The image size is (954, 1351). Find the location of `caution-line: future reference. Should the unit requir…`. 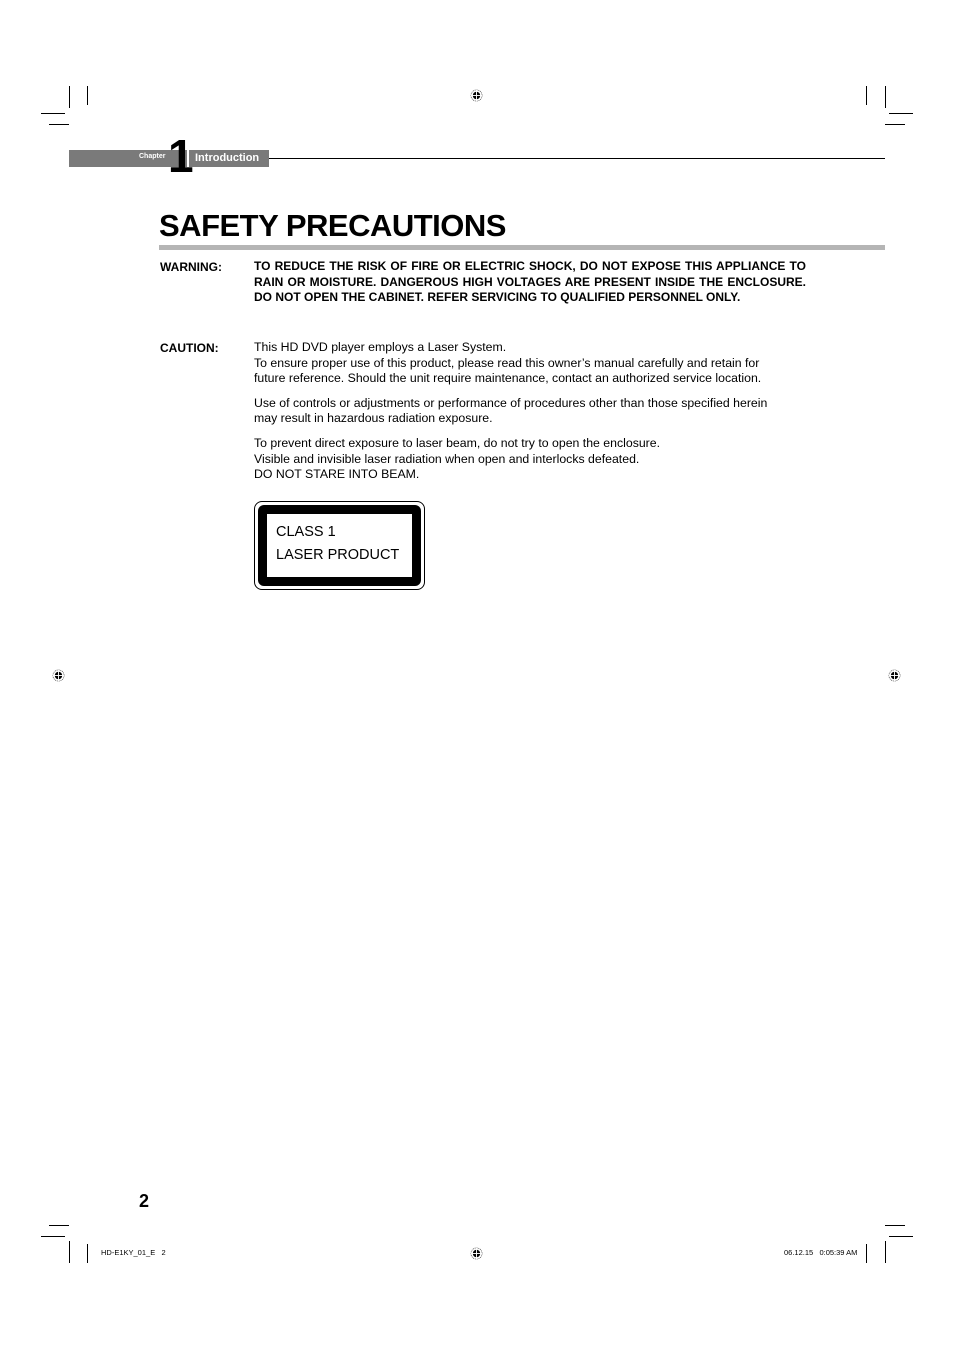

caution-line: future reference. Should the unit requir… is located at coordinates (508, 378).